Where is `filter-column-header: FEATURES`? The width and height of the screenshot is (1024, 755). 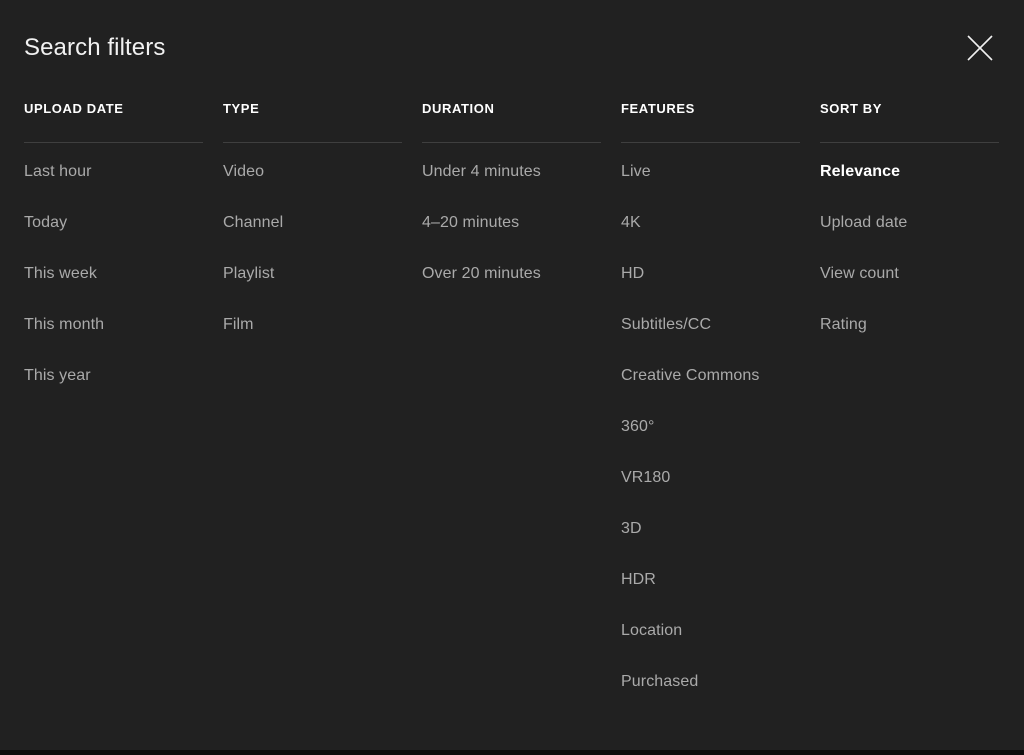 filter-column-header: FEATURES is located at coordinates (658, 108).